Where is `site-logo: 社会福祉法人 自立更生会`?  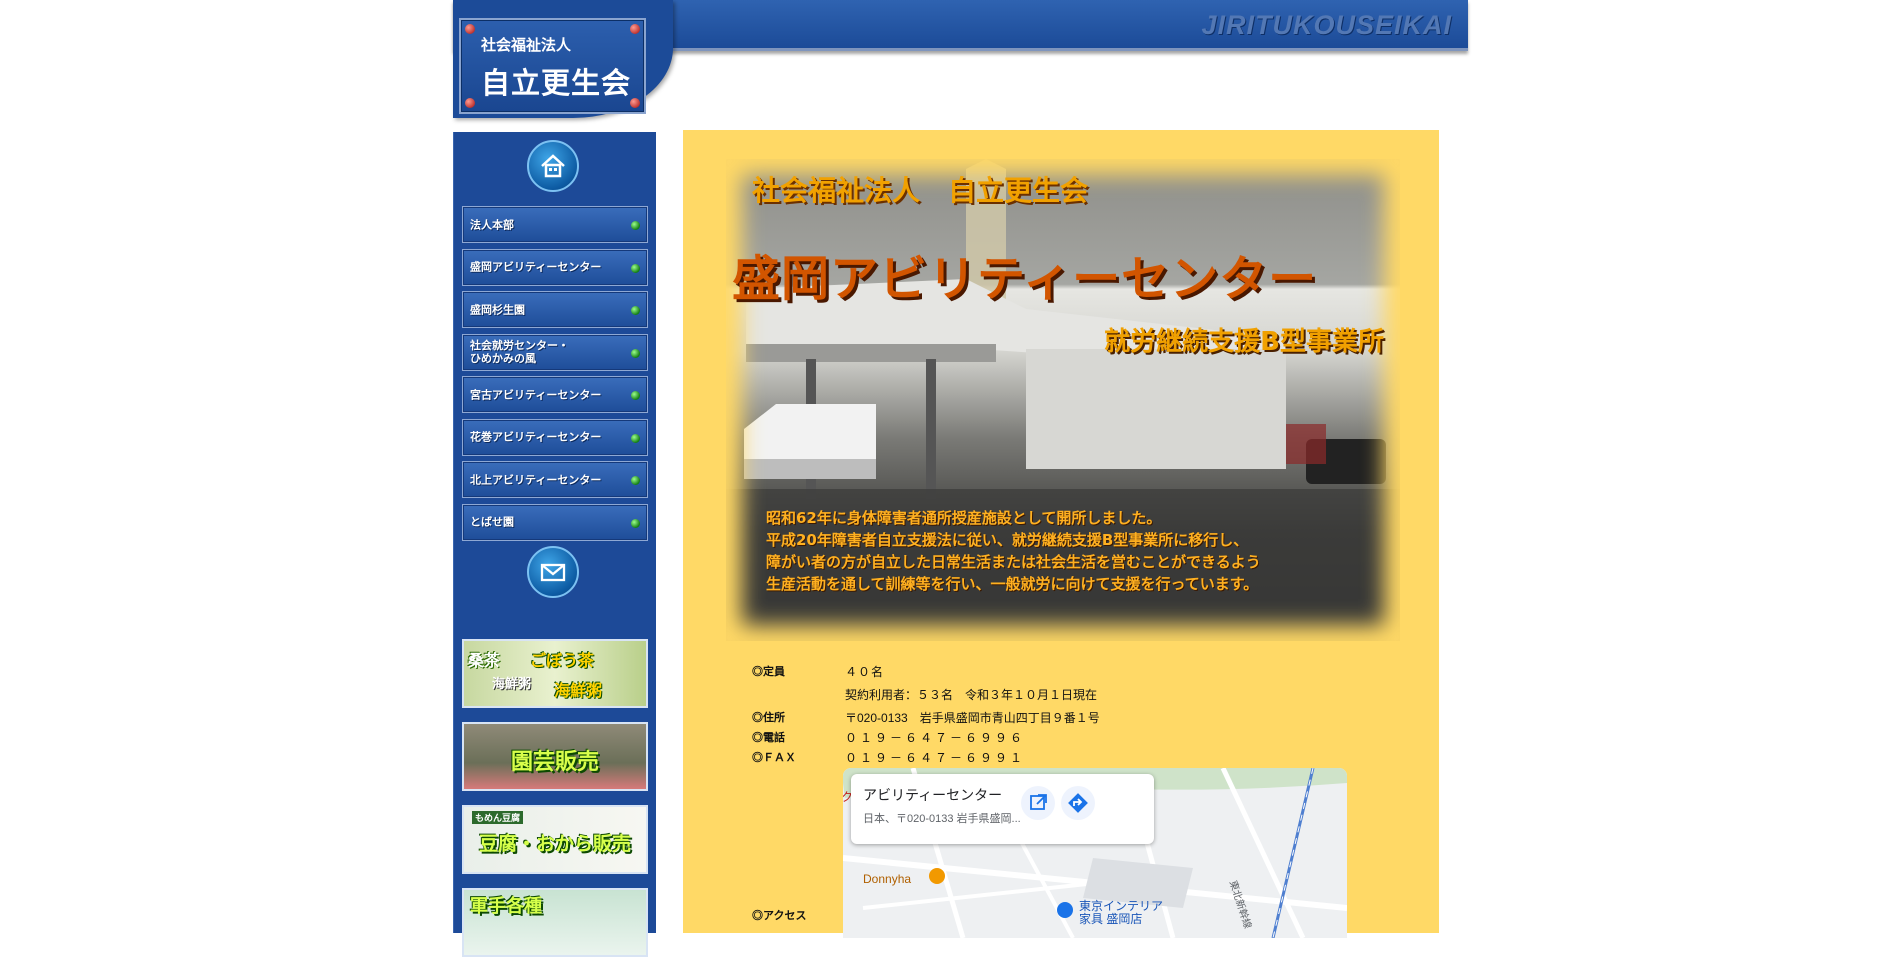 site-logo: 社会福祉法人 自立更生会 is located at coordinates (552, 66).